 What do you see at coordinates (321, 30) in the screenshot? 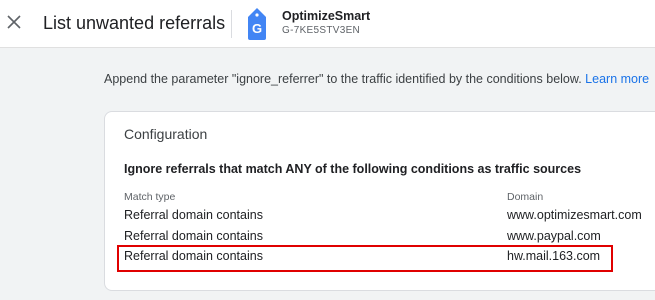
I see `property-id: G-7KE5STV3EN` at bounding box center [321, 30].